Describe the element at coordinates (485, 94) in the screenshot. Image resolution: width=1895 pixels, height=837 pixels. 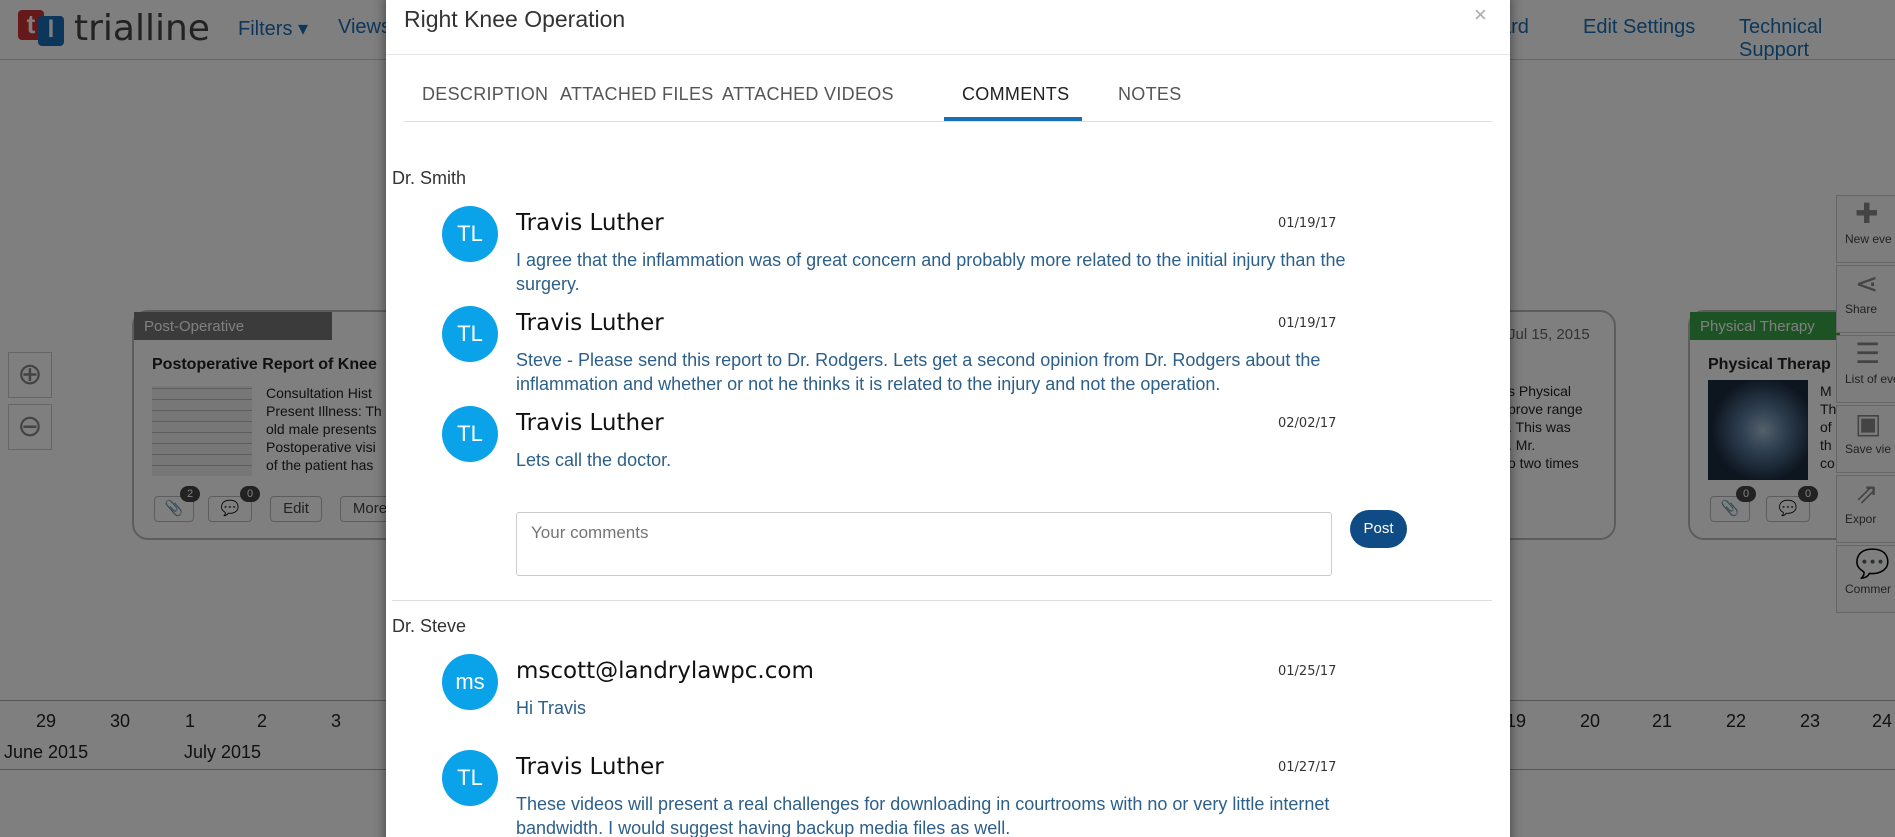
I see `tab-description: DESCRIPTION` at that location.